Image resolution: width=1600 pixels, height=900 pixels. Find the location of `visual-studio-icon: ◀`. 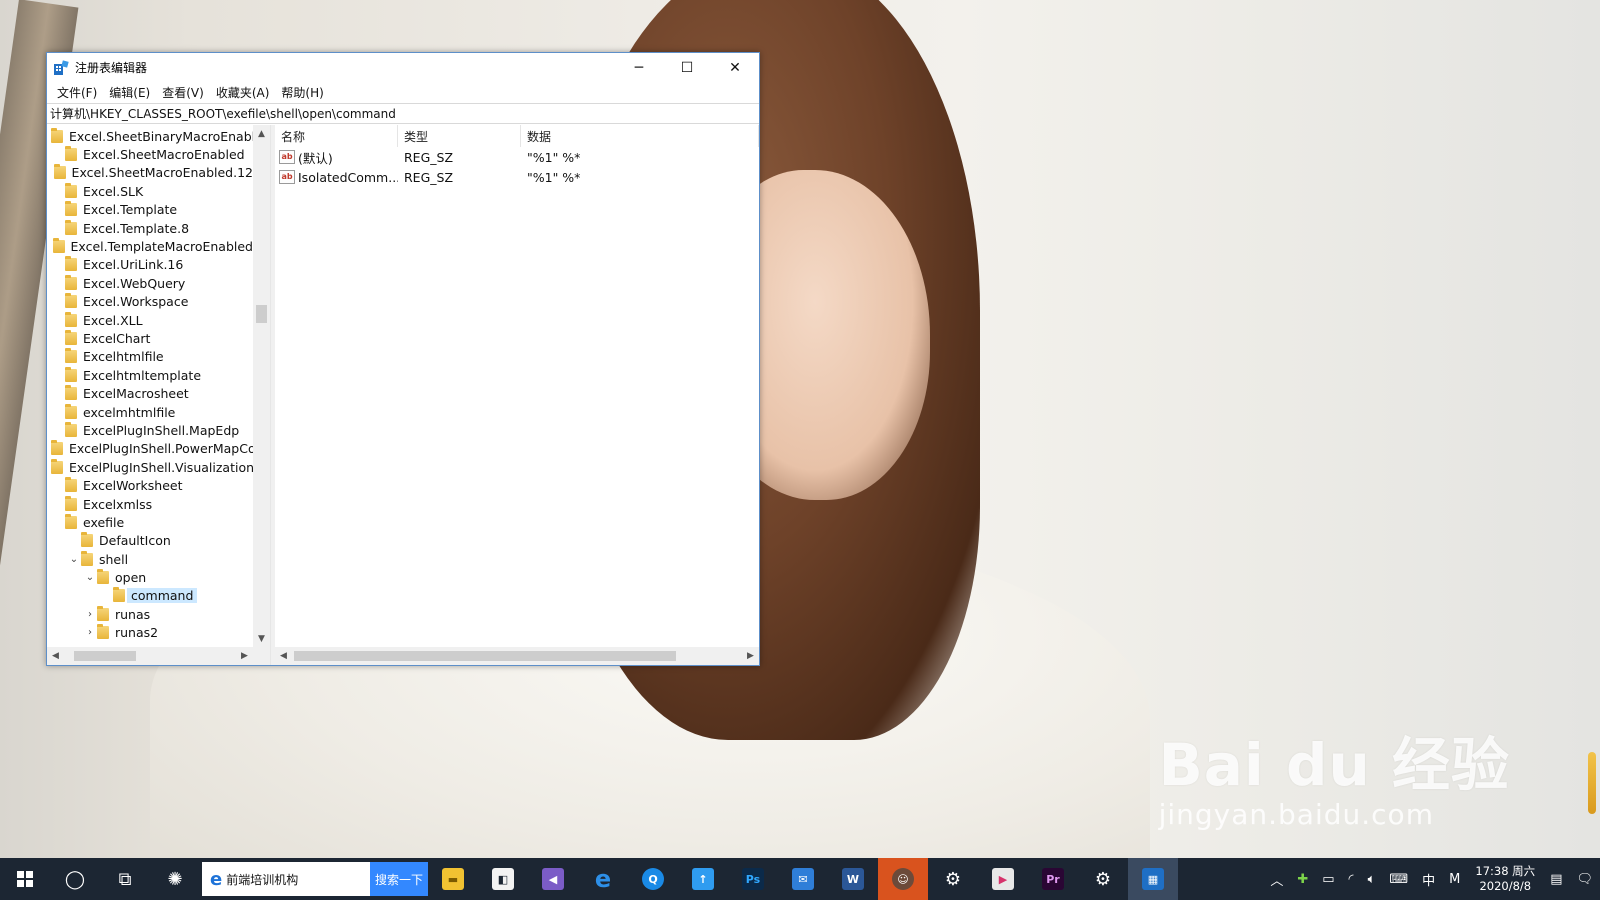

visual-studio-icon: ◀ is located at coordinates (553, 879).